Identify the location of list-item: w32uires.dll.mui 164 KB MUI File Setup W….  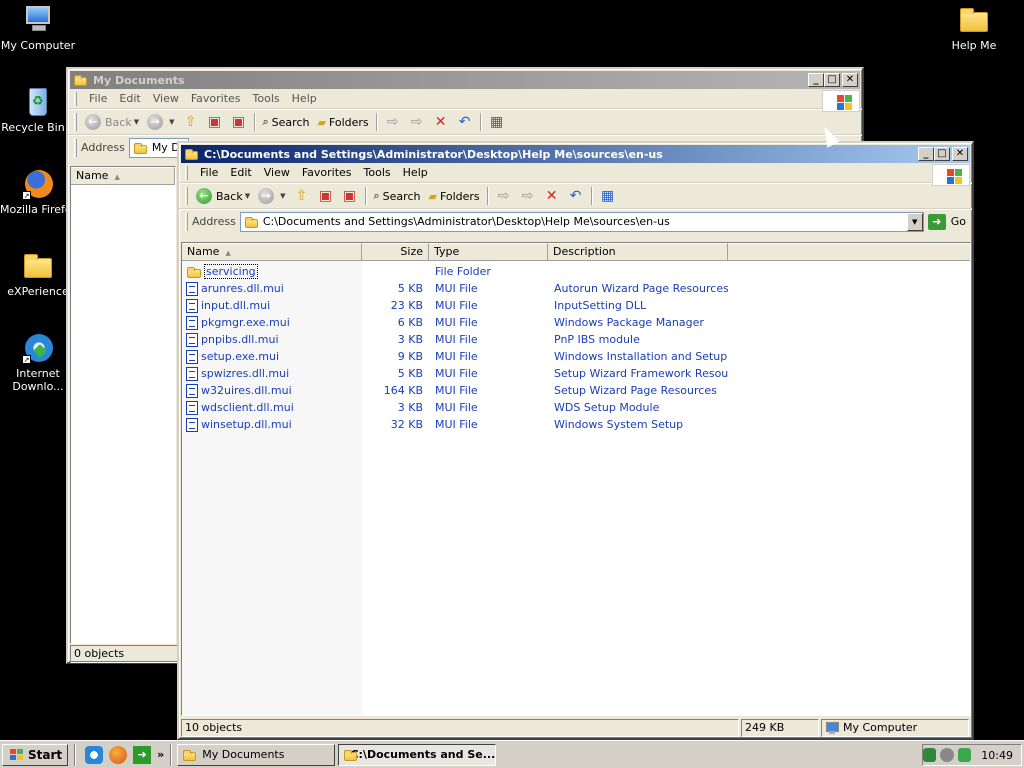
(576, 390).